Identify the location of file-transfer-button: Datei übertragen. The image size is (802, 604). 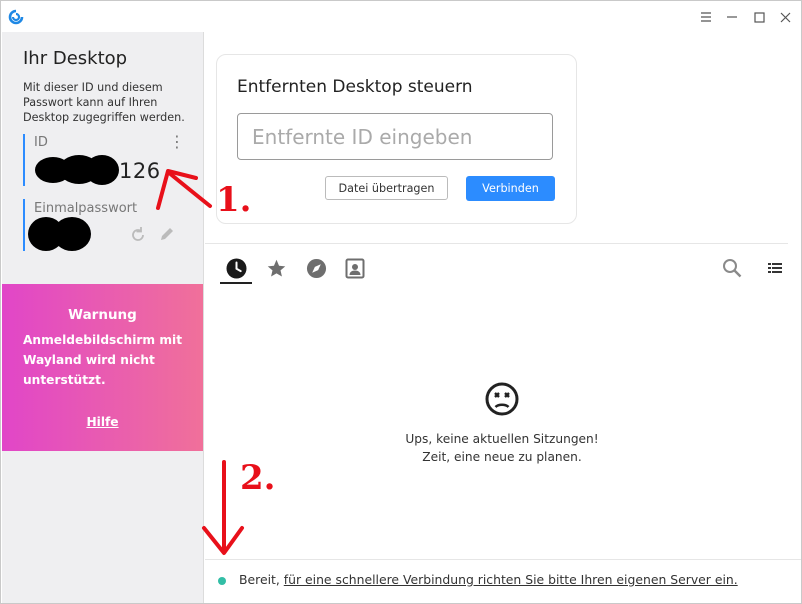
(386, 188).